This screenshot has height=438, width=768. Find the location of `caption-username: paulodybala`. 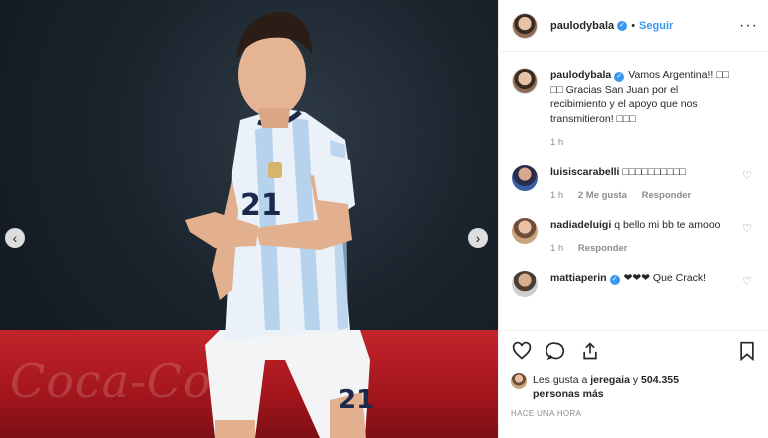

caption-username: paulodybala is located at coordinates (580, 75).